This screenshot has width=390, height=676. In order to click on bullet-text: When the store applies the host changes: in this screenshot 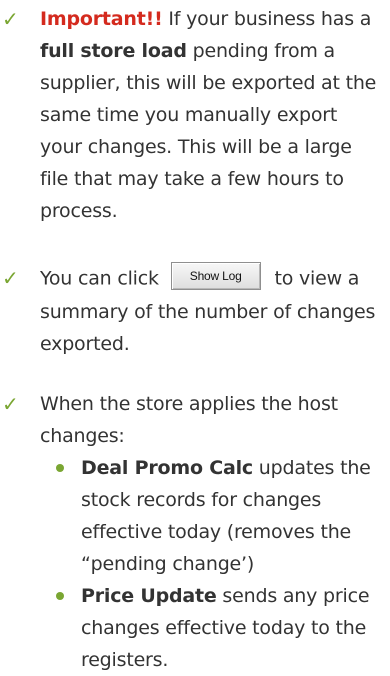, I will do `click(189, 420)`.